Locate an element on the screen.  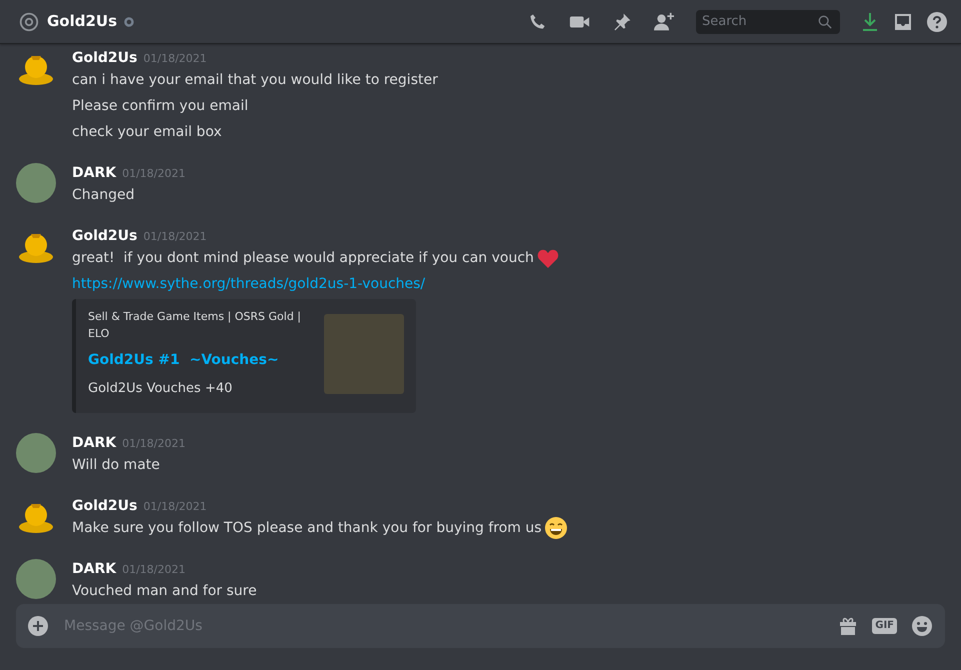
gift-icon is located at coordinates (848, 626).